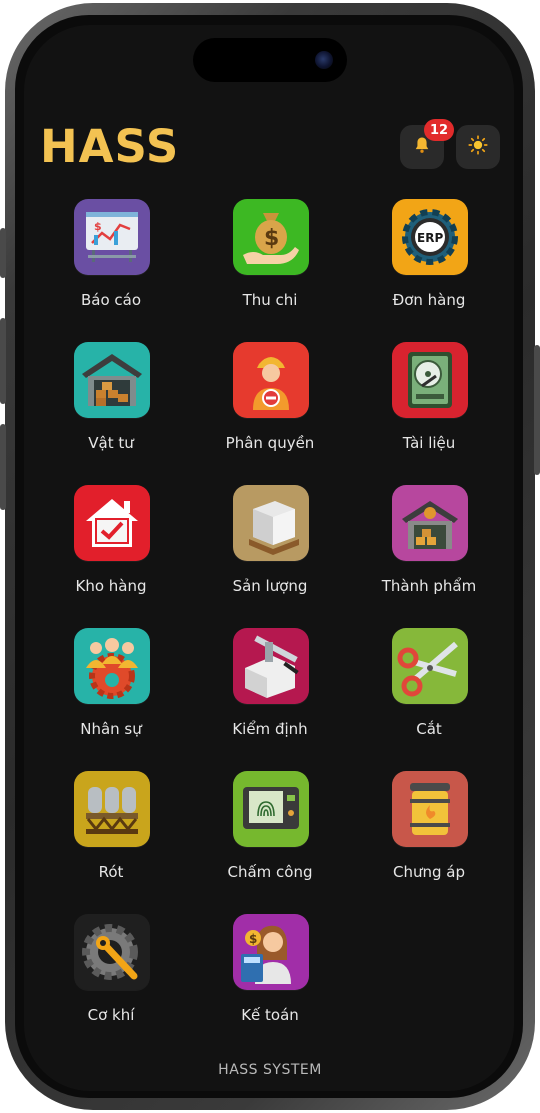  I want to click on menu-item-label: Báo cáo, so click(111, 300).